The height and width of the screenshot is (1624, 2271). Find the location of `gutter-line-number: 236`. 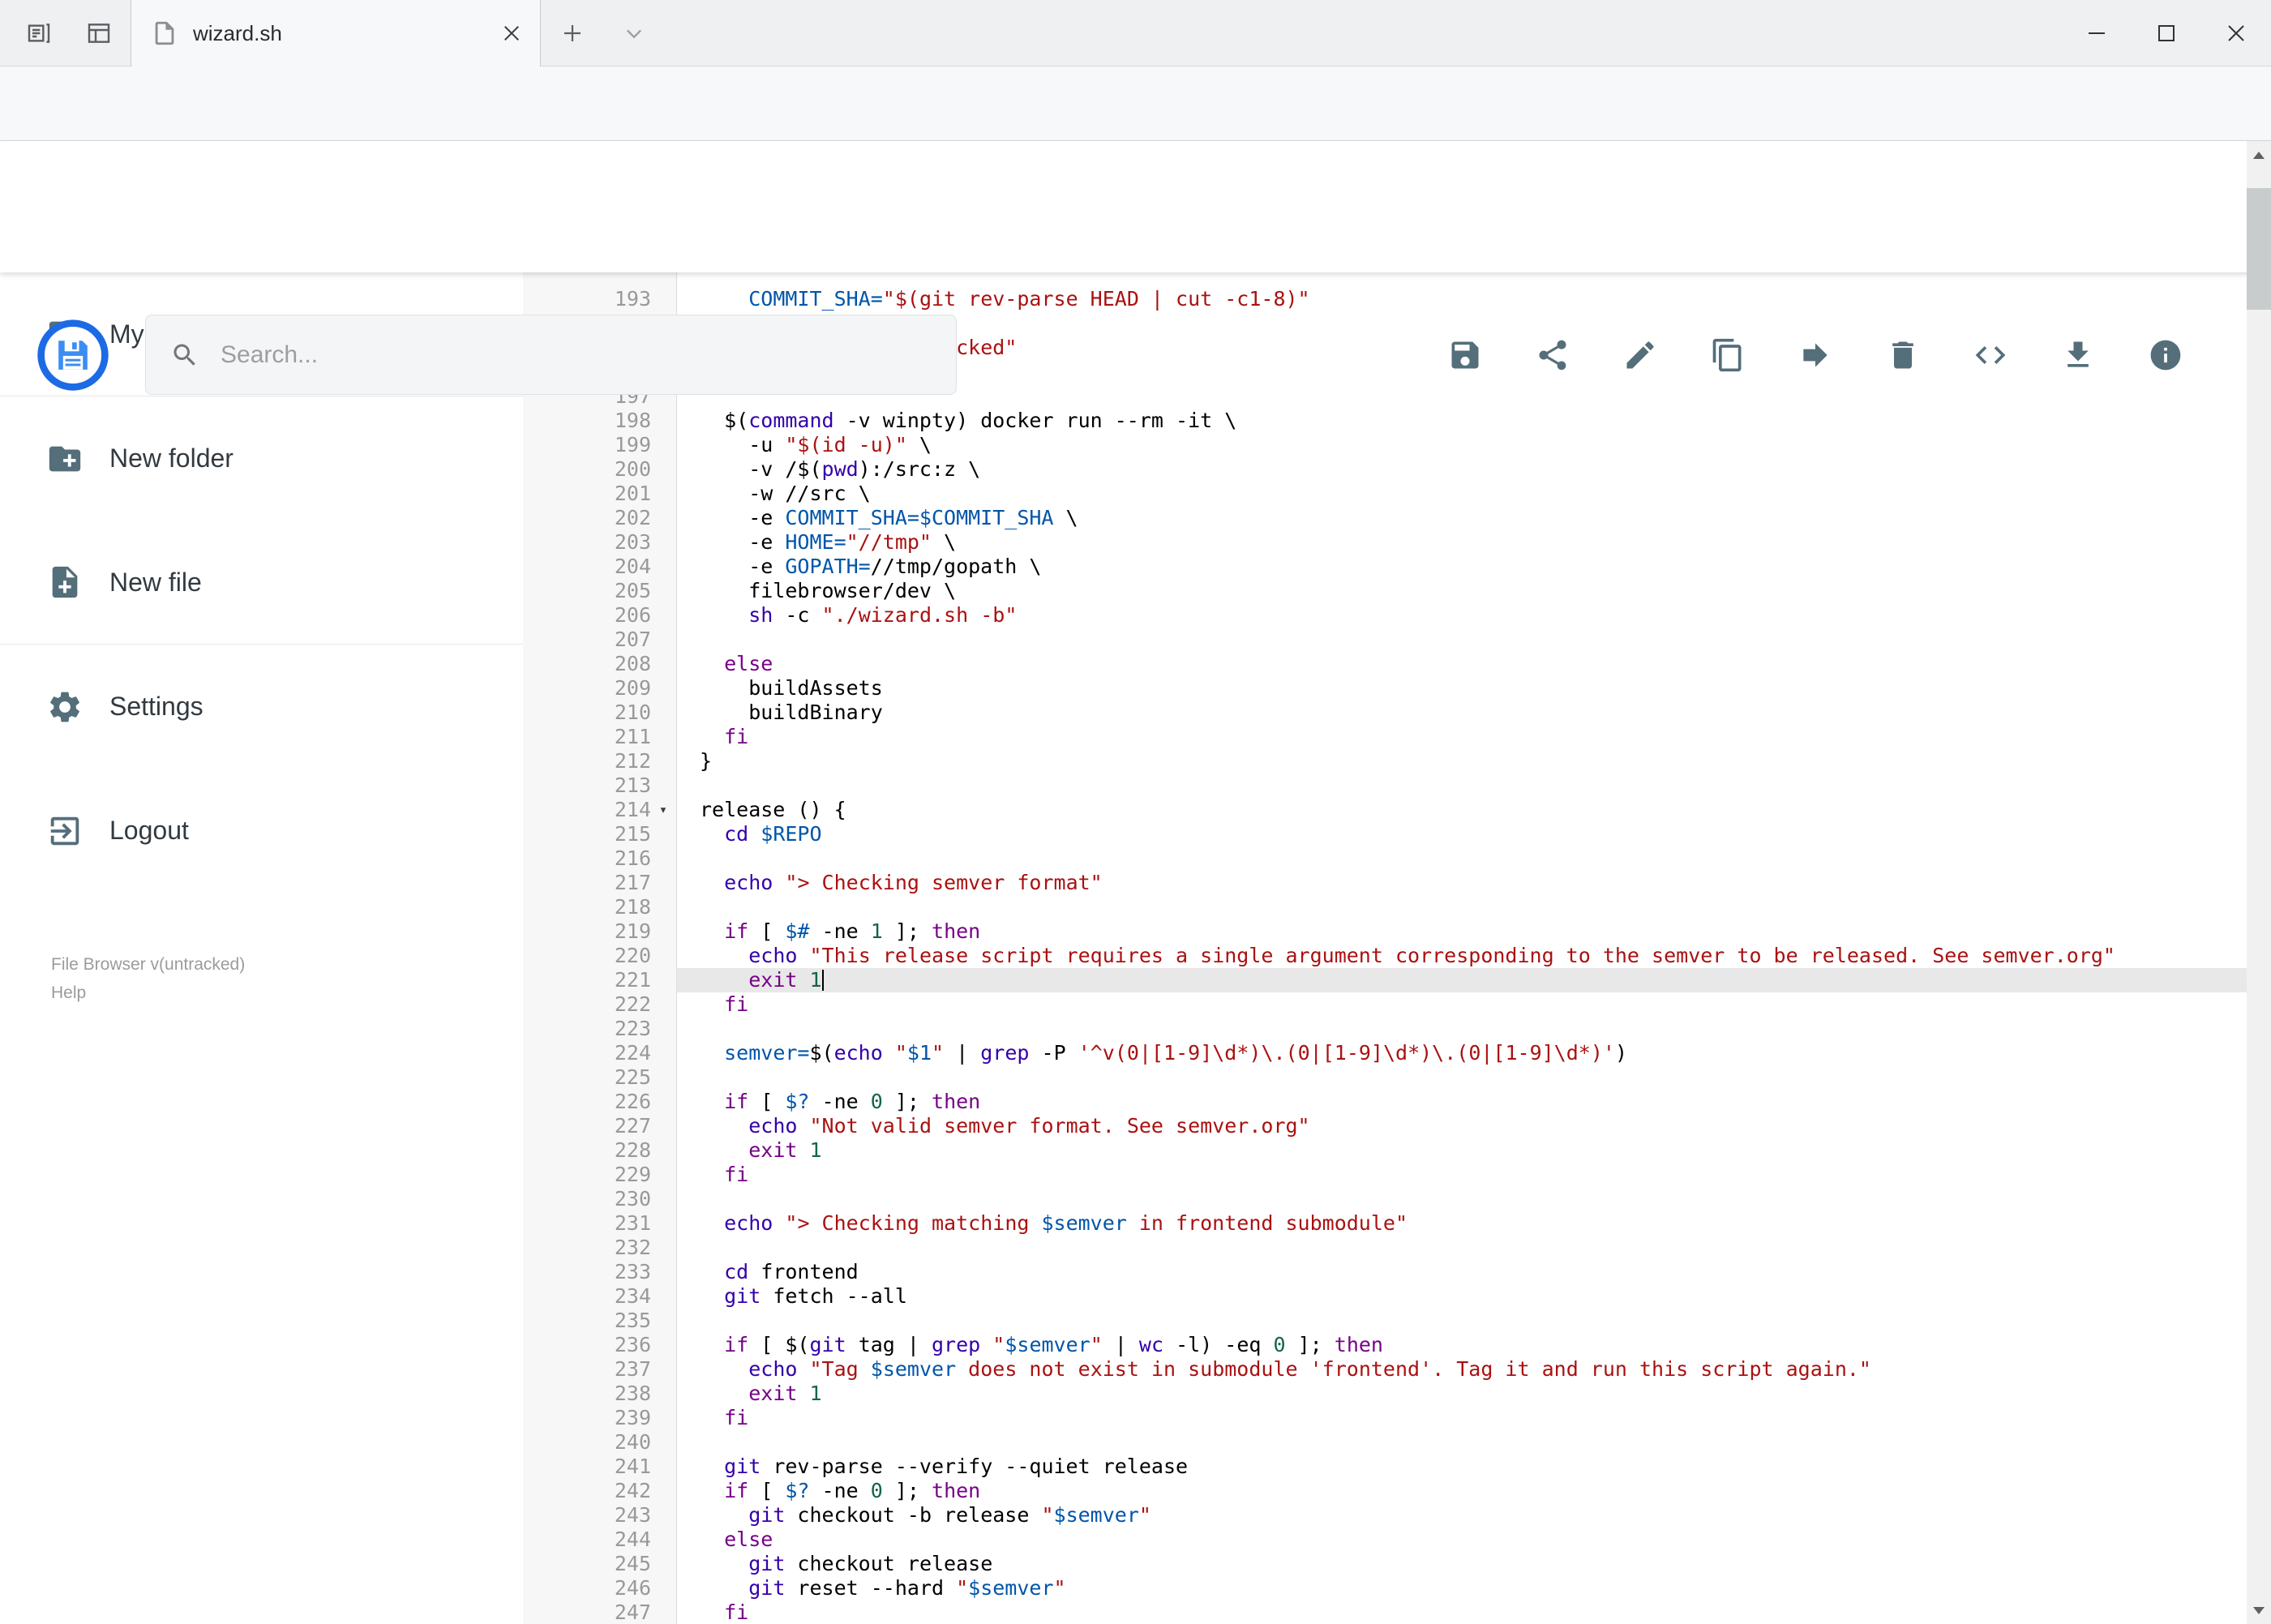

gutter-line-number: 236 is located at coordinates (632, 1345).